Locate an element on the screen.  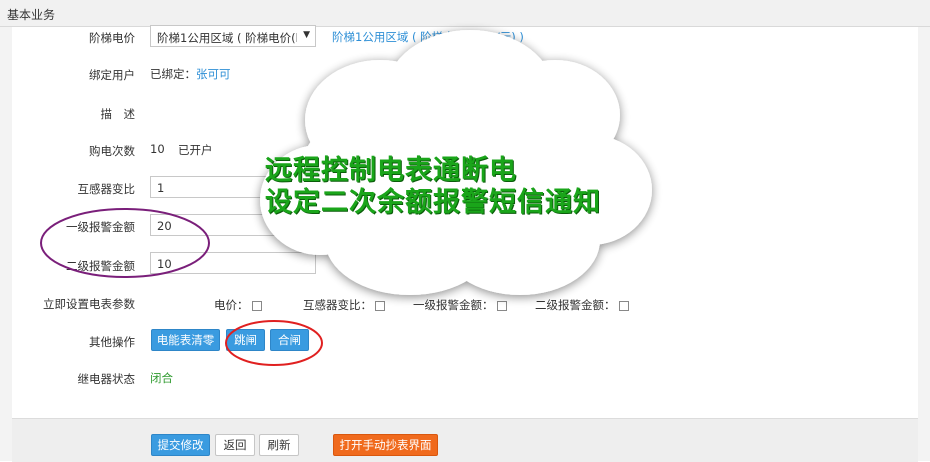
alarm2-input: 10 is located at coordinates (233, 263).